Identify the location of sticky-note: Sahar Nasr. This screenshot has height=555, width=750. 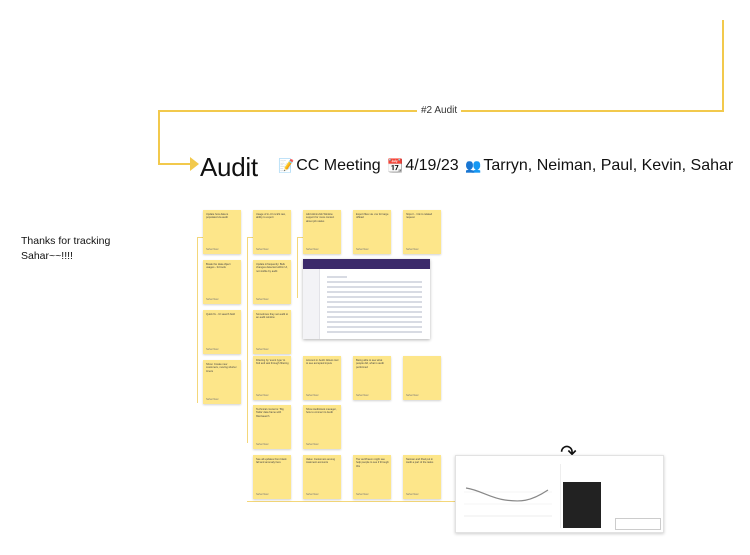
(422, 378).